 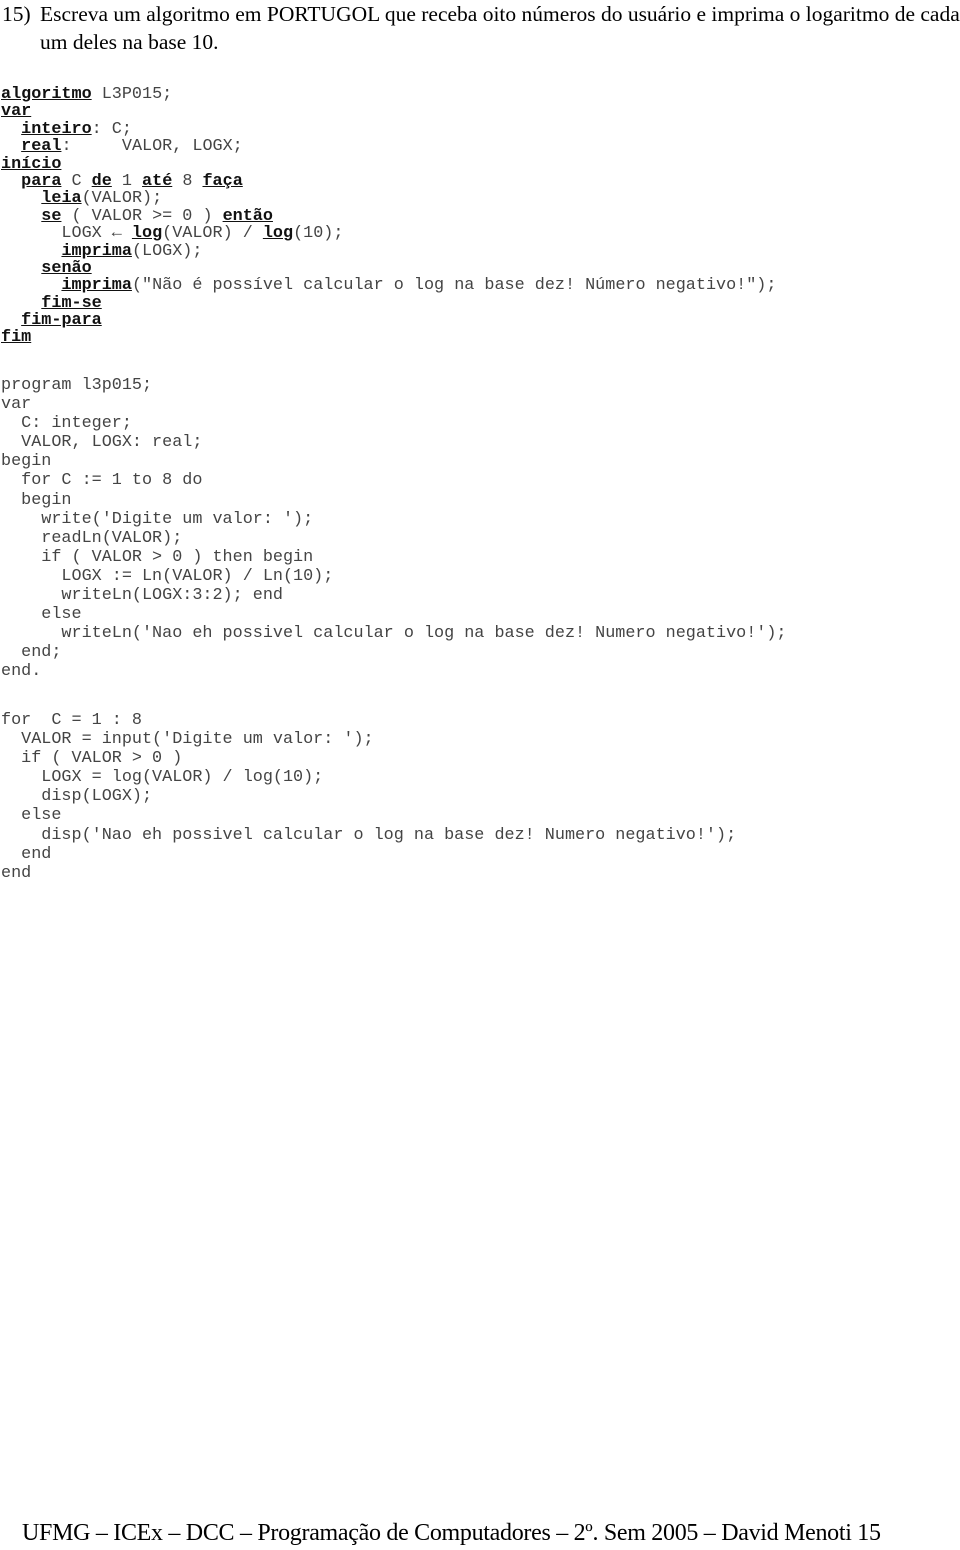 What do you see at coordinates (56, 129) in the screenshot?
I see `code-keyword: inteiro` at bounding box center [56, 129].